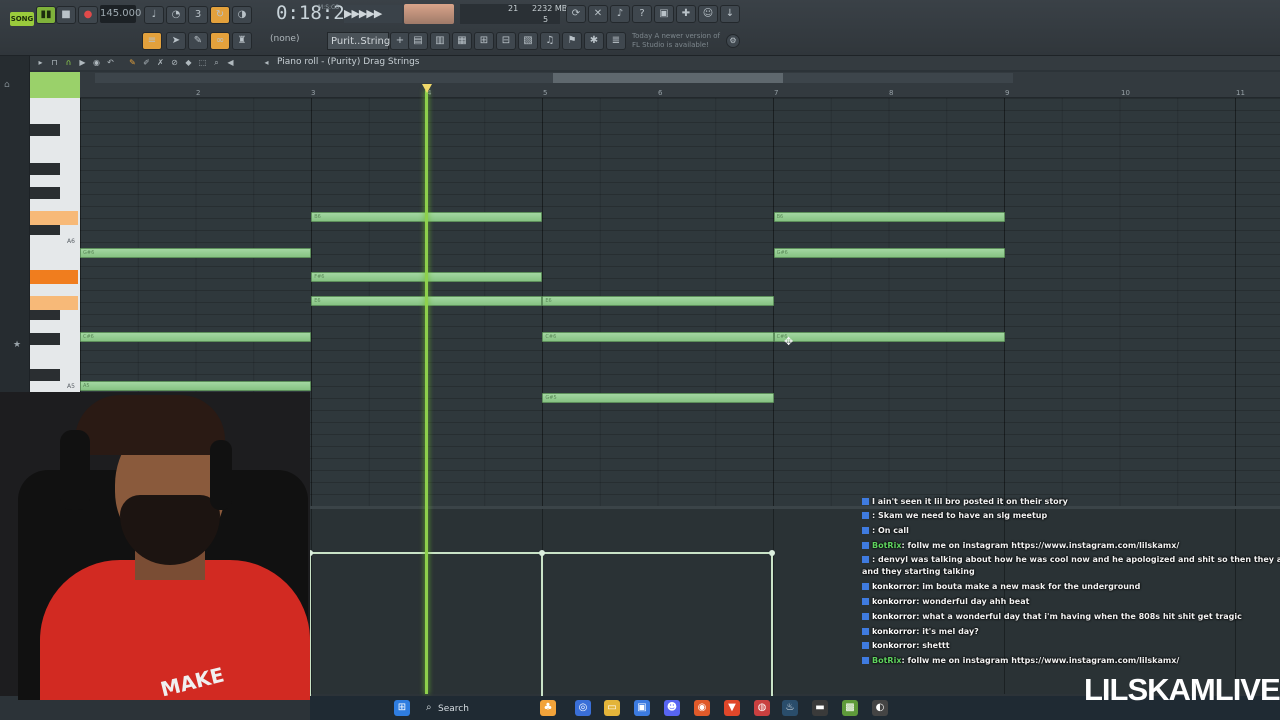 This screenshot has width=1280, height=720. I want to click on steam-icon: ♨, so click(790, 708).